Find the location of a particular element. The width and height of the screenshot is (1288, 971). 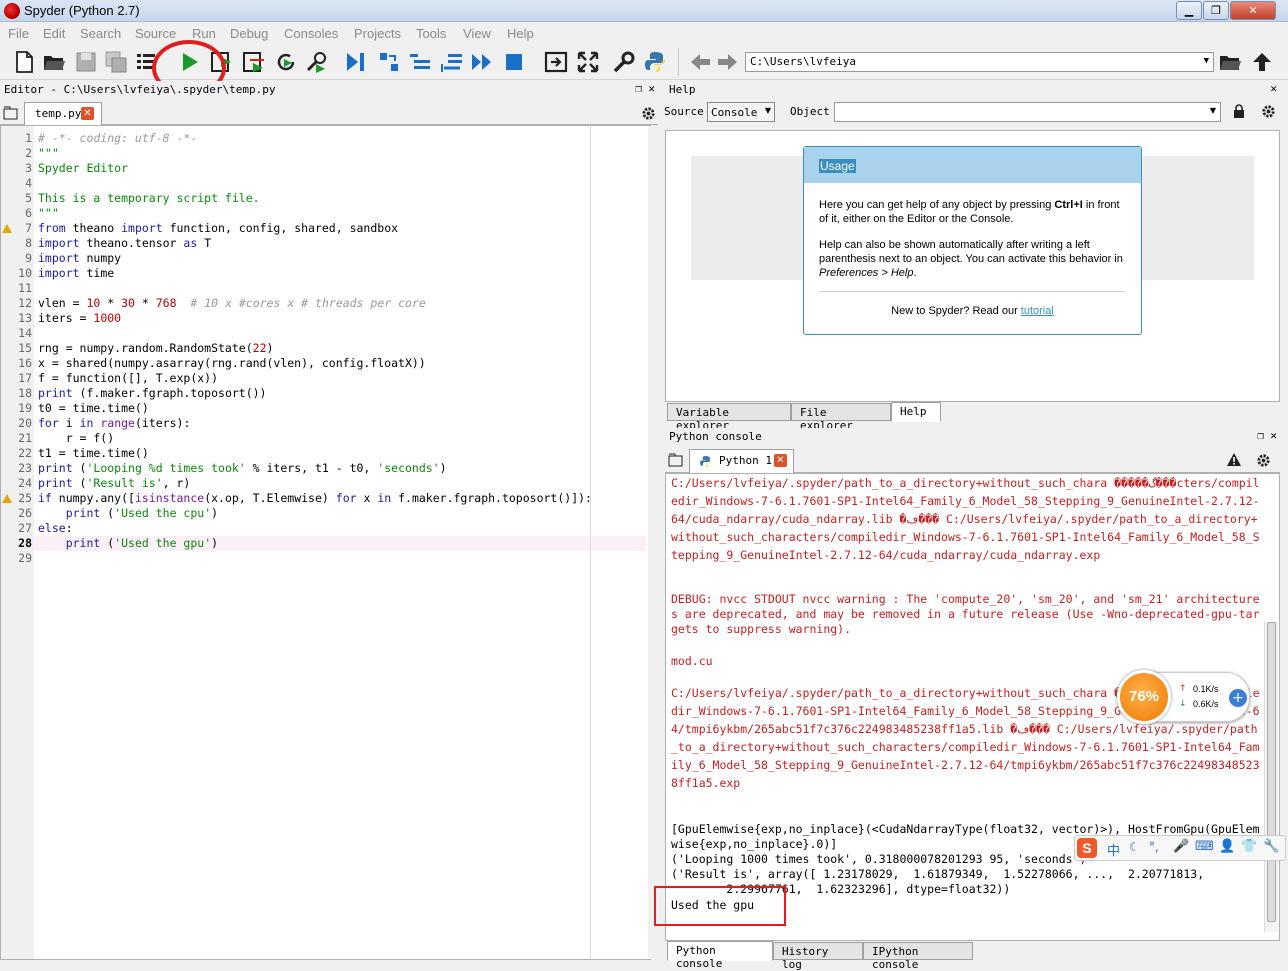

help-pane-title-text: Help is located at coordinates (682, 89).